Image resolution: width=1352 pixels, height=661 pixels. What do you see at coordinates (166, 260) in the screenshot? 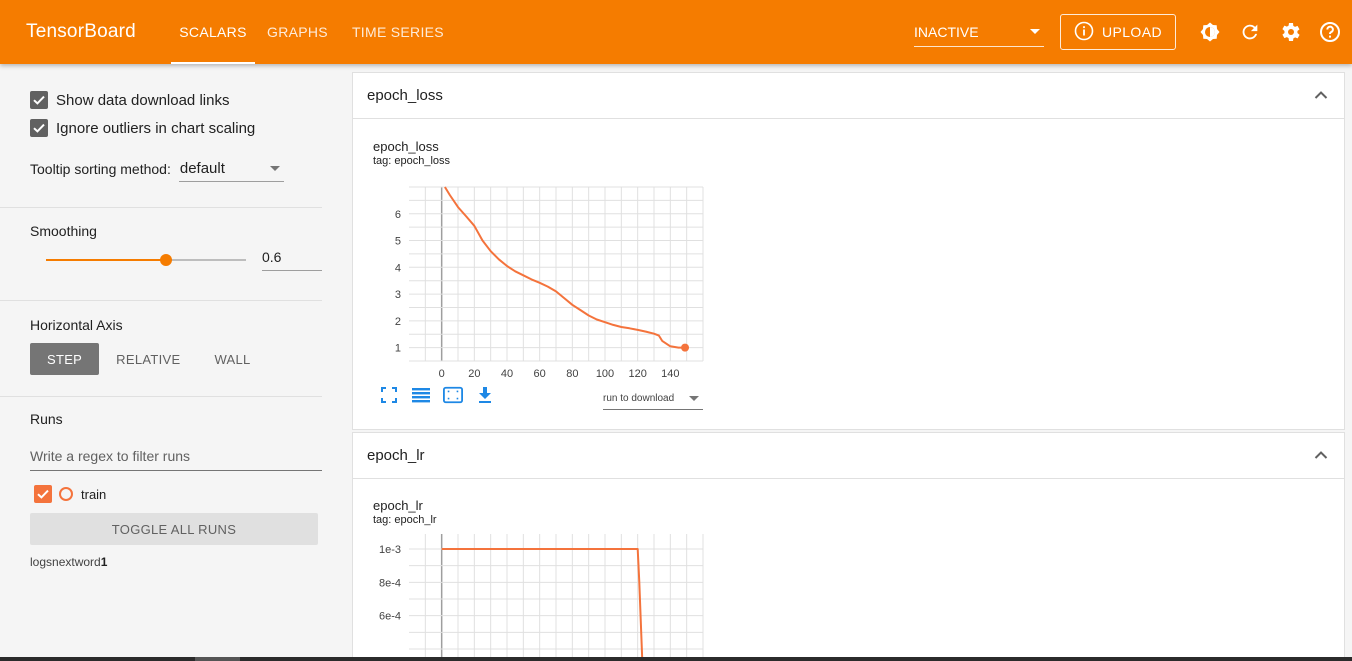
I see `smoothing-slider-thumb` at bounding box center [166, 260].